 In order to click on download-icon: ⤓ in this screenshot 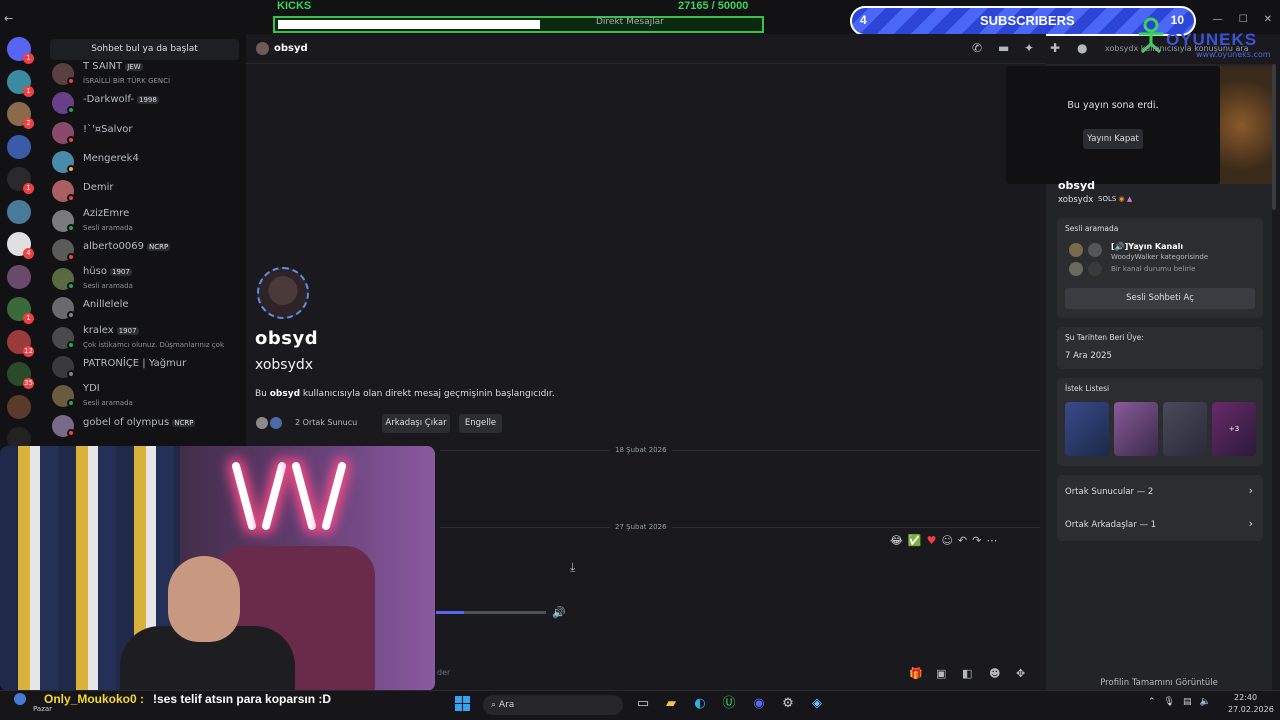, I will do `click(572, 567)`.